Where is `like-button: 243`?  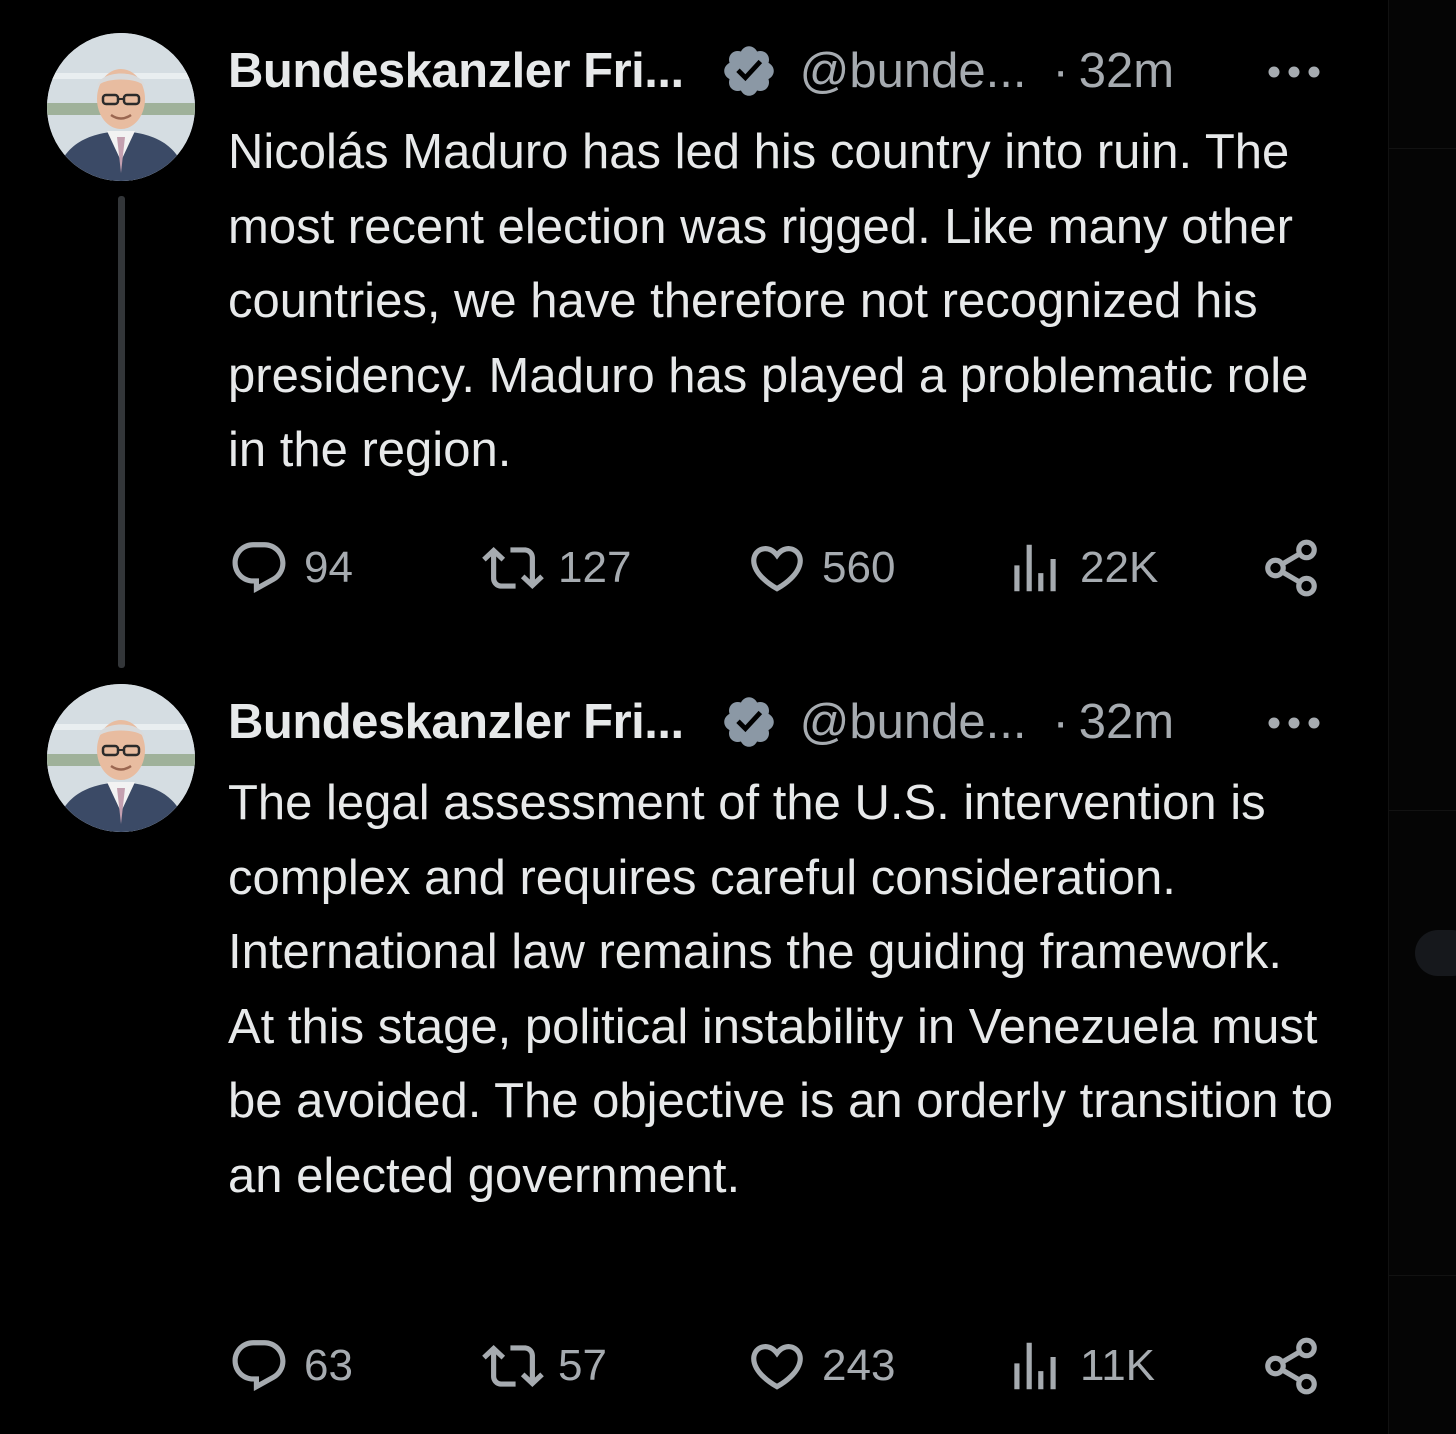 like-button: 243 is located at coordinates (820, 1366).